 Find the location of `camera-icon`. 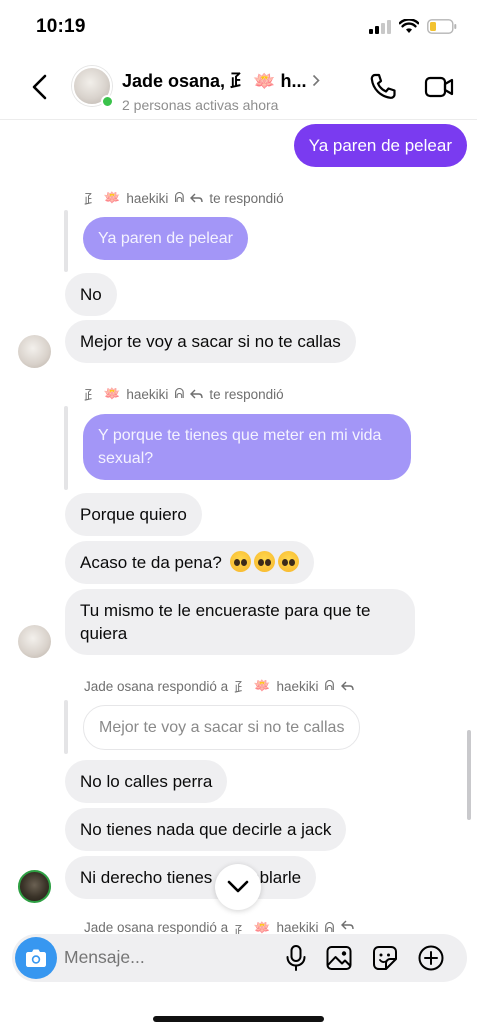

camera-icon is located at coordinates (36, 958).